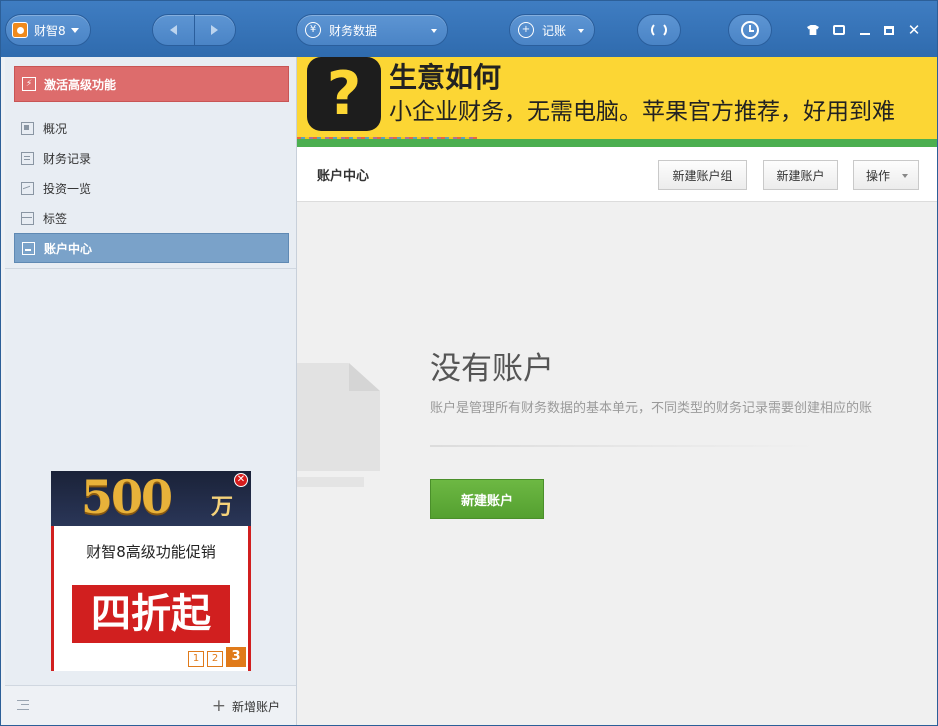 Image resolution: width=938 pixels, height=726 pixels. I want to click on title-bar: 财智8 ¥ 财务数据 + 记账 ✕, so click(469, 29).